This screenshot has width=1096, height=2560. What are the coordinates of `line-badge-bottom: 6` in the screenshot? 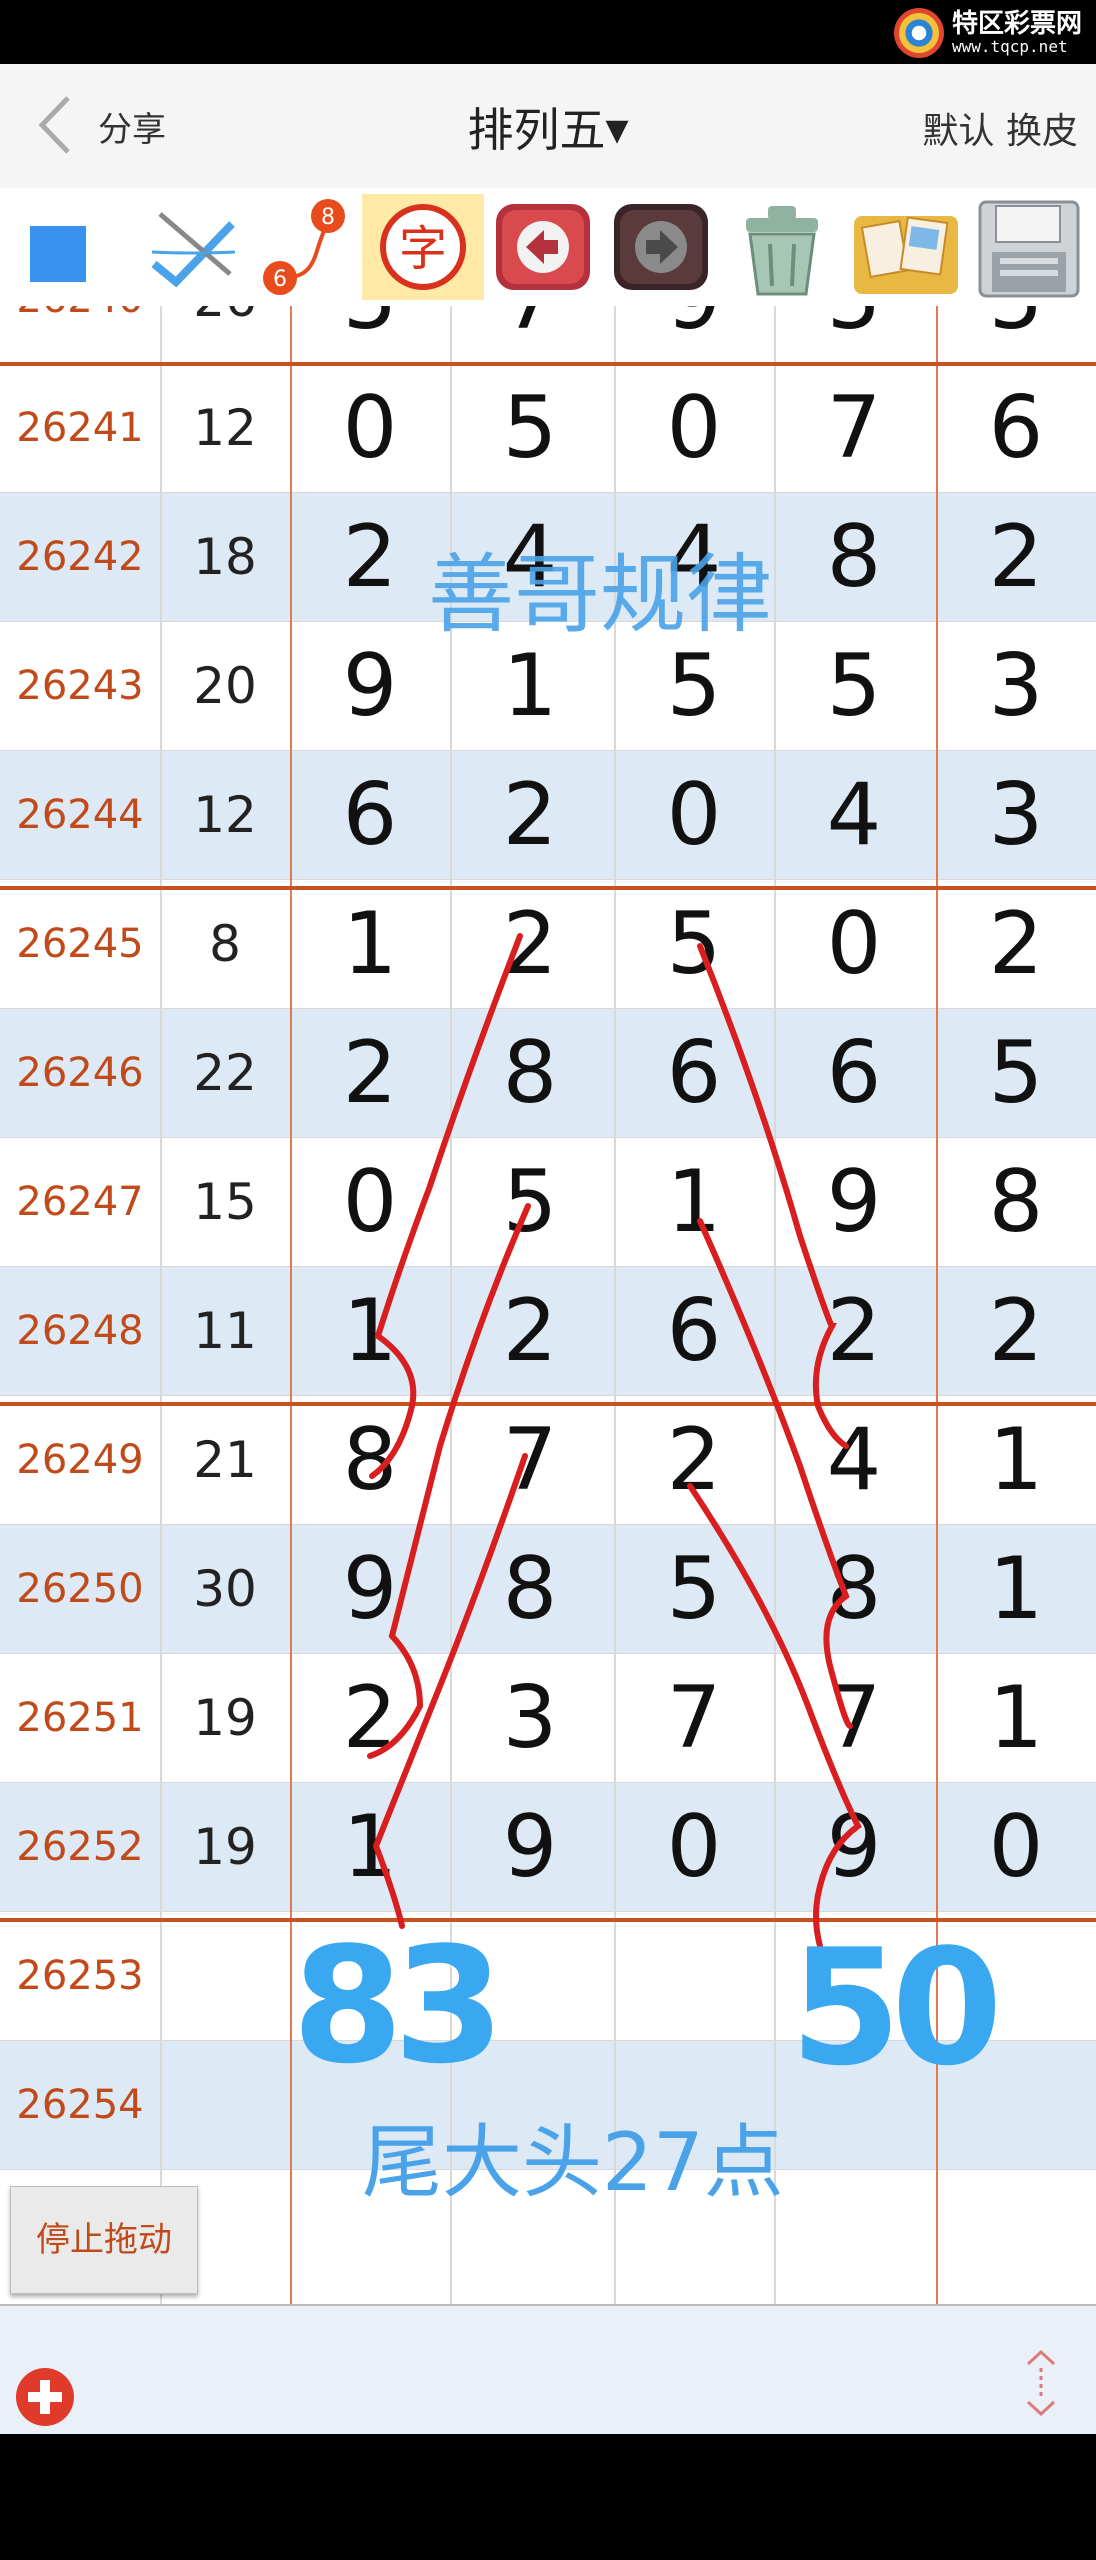 It's located at (280, 279).